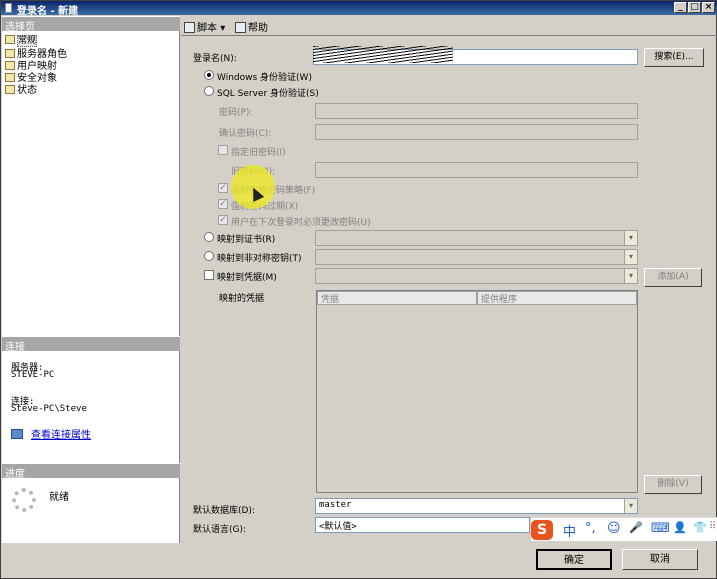 The width and height of the screenshot is (717, 579). I want to click on map-asym-key-label: 映射到非对称密钥(T), so click(259, 259).